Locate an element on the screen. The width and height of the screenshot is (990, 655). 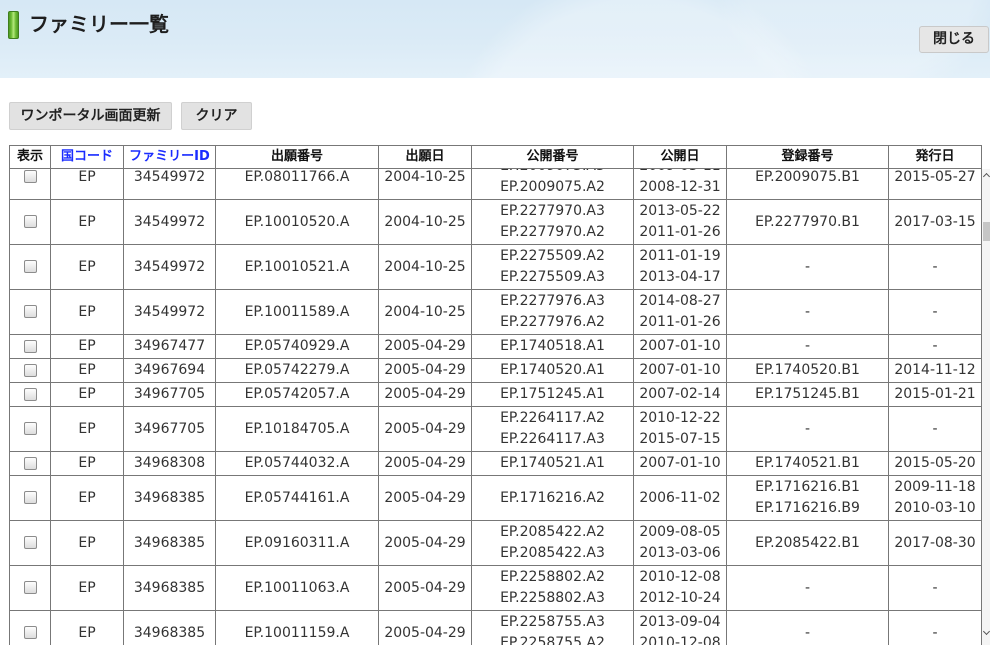
application-number-cell: EP.10011063.A is located at coordinates (297, 588).